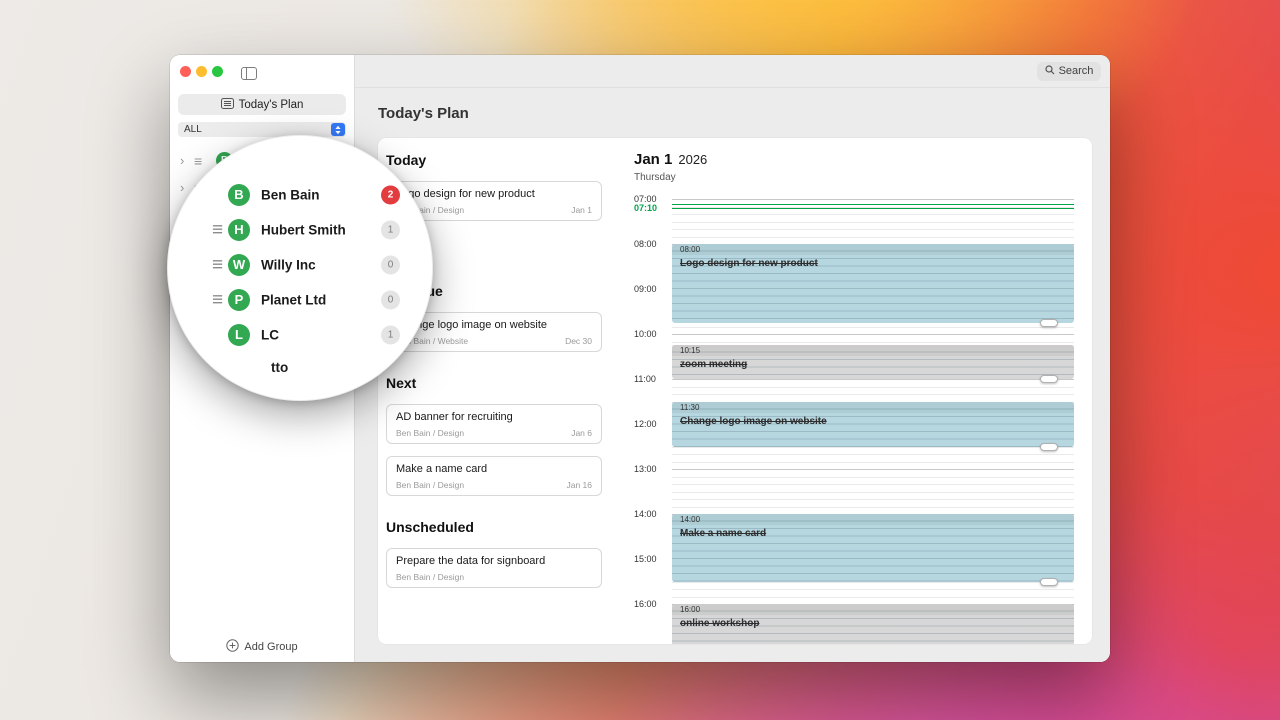  Describe the element at coordinates (290, 194) in the screenshot. I see `group-name: Ben Bain` at that location.